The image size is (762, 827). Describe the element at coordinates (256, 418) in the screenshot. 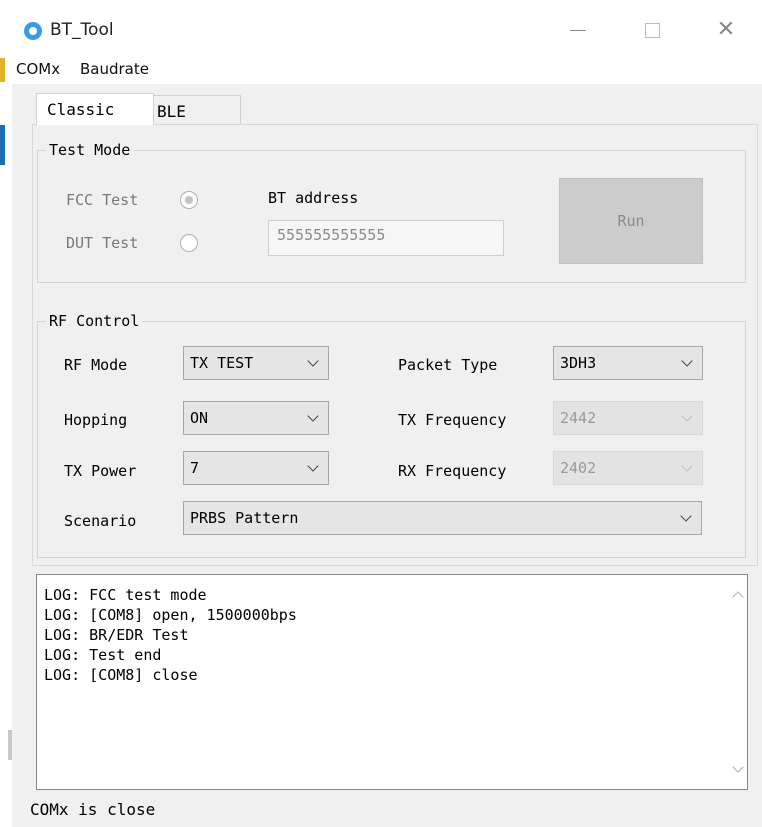

I see `hopping-select: ON` at that location.